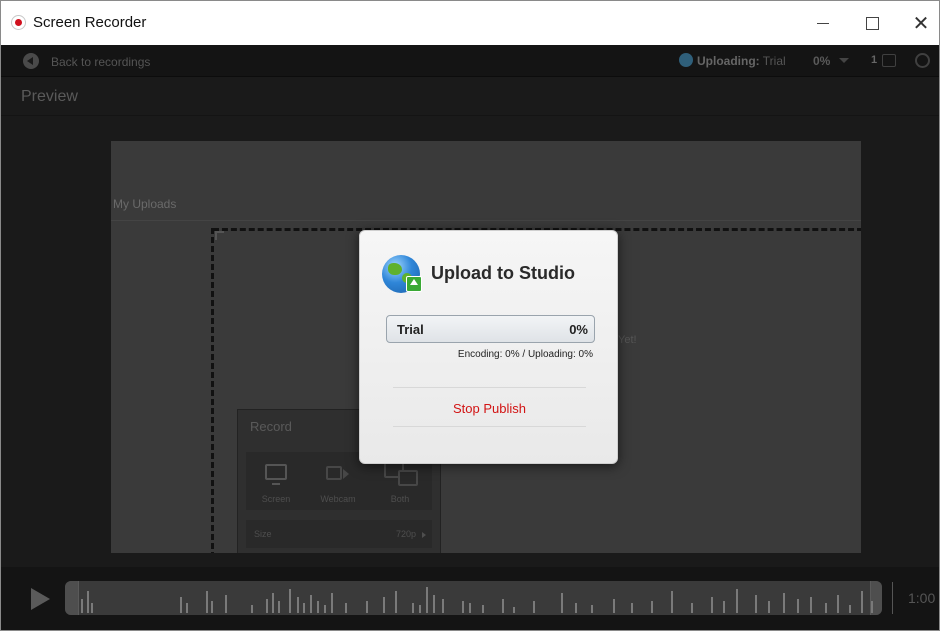 This screenshot has height=631, width=940. What do you see at coordinates (276, 474) in the screenshot?
I see `monitor-icon` at bounding box center [276, 474].